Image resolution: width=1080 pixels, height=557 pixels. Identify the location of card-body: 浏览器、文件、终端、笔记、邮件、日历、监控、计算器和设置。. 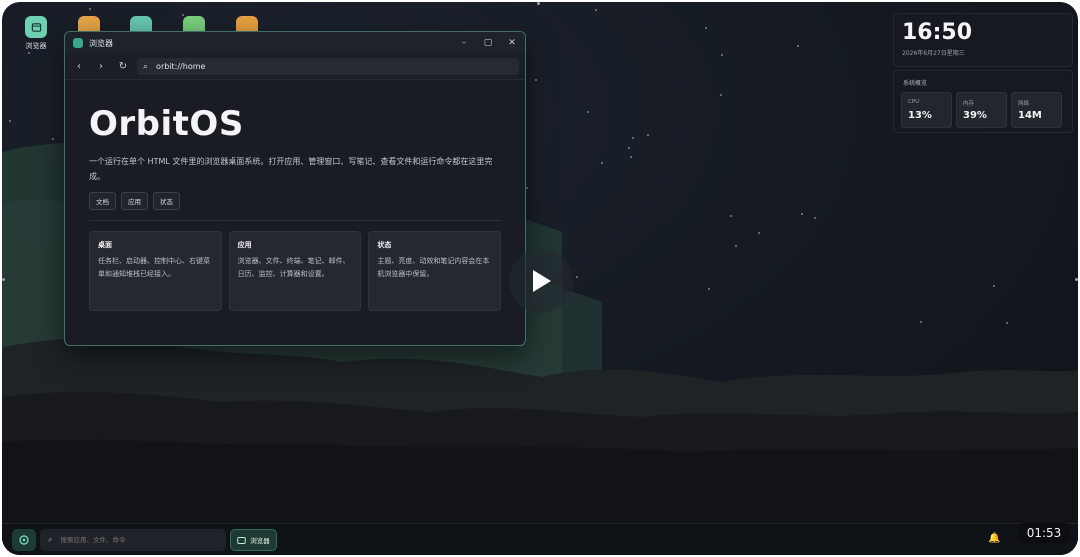
(293, 267).